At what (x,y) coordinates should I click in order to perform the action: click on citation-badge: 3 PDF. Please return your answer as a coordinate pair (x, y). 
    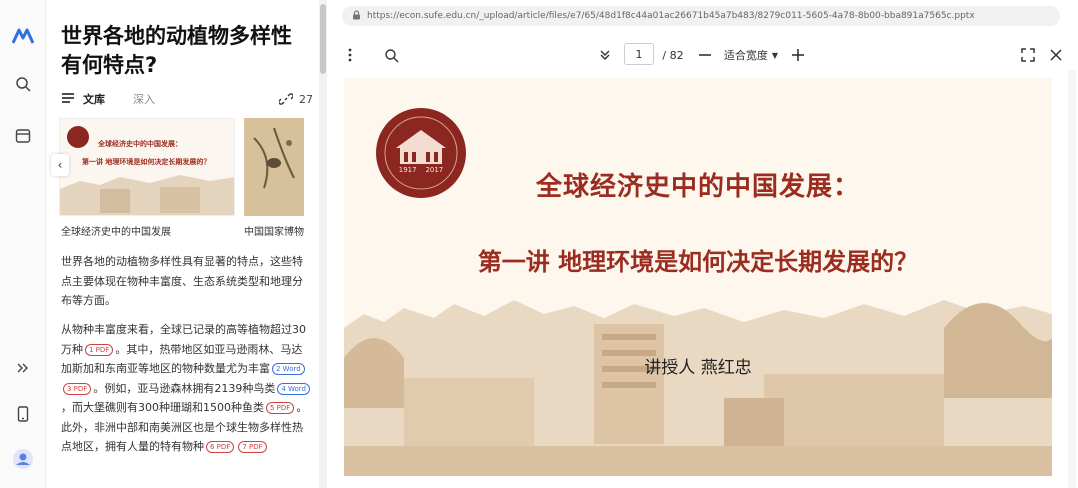
    Looking at the image, I should click on (77, 388).